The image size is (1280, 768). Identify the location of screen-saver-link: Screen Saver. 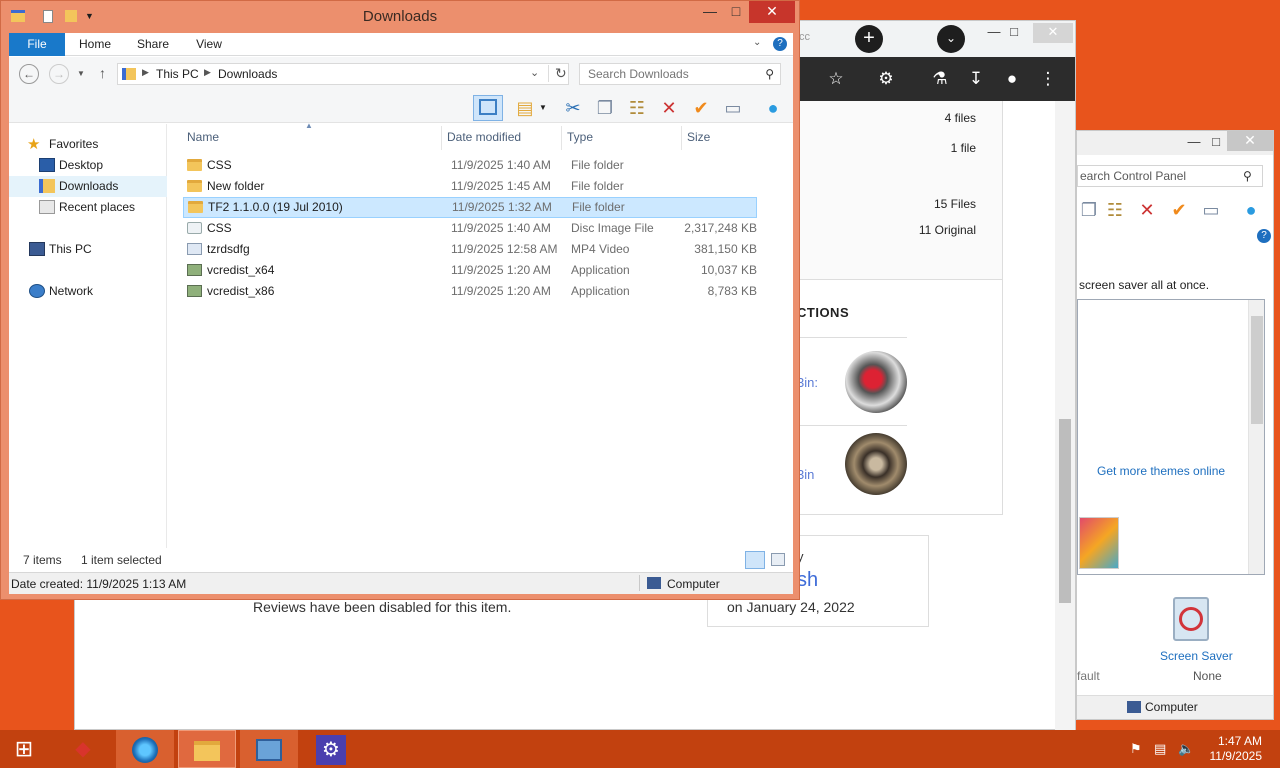
(1196, 656).